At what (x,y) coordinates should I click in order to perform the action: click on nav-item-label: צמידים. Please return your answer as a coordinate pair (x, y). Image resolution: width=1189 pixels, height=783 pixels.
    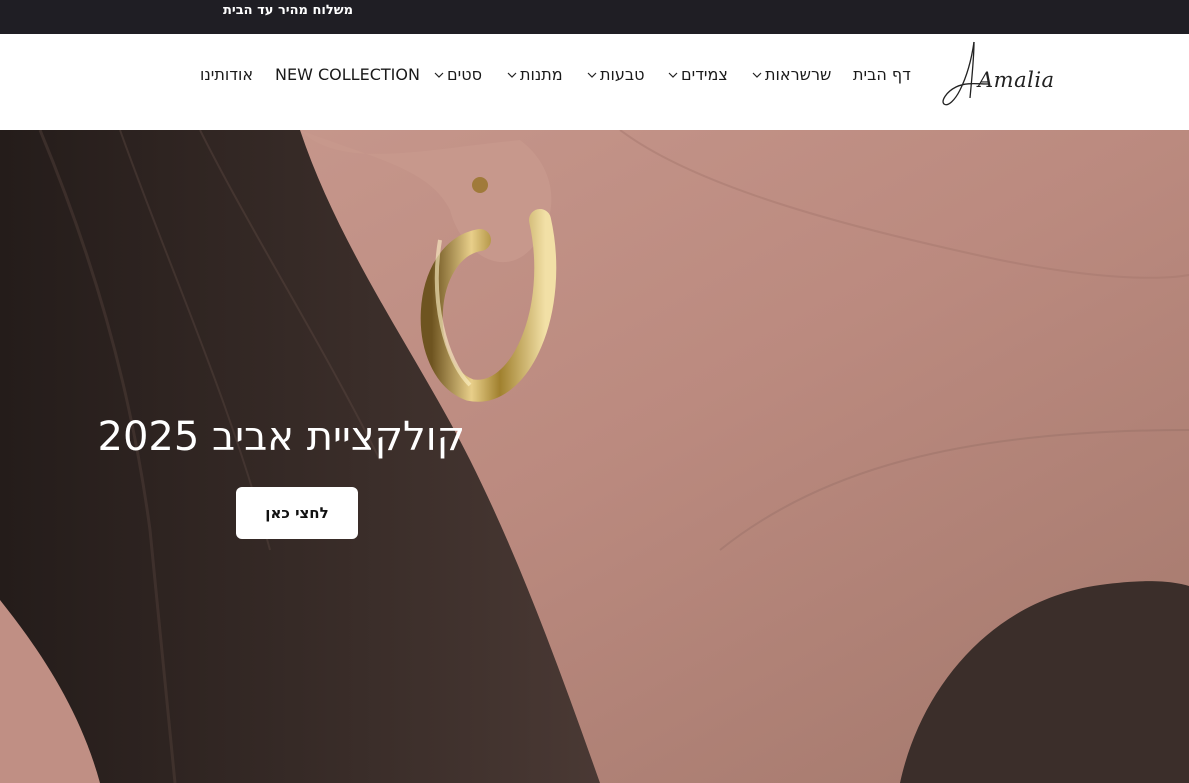
    Looking at the image, I should click on (704, 74).